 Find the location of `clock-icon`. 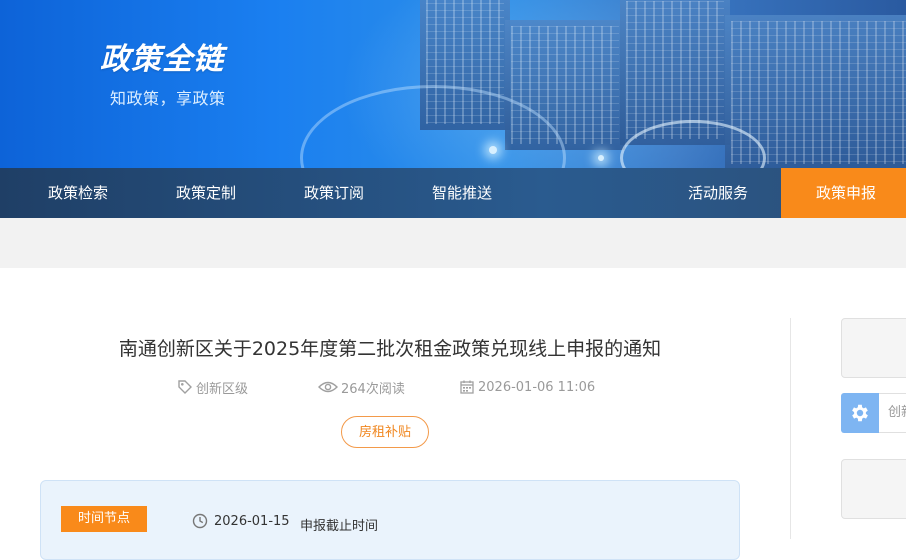

clock-icon is located at coordinates (200, 521).